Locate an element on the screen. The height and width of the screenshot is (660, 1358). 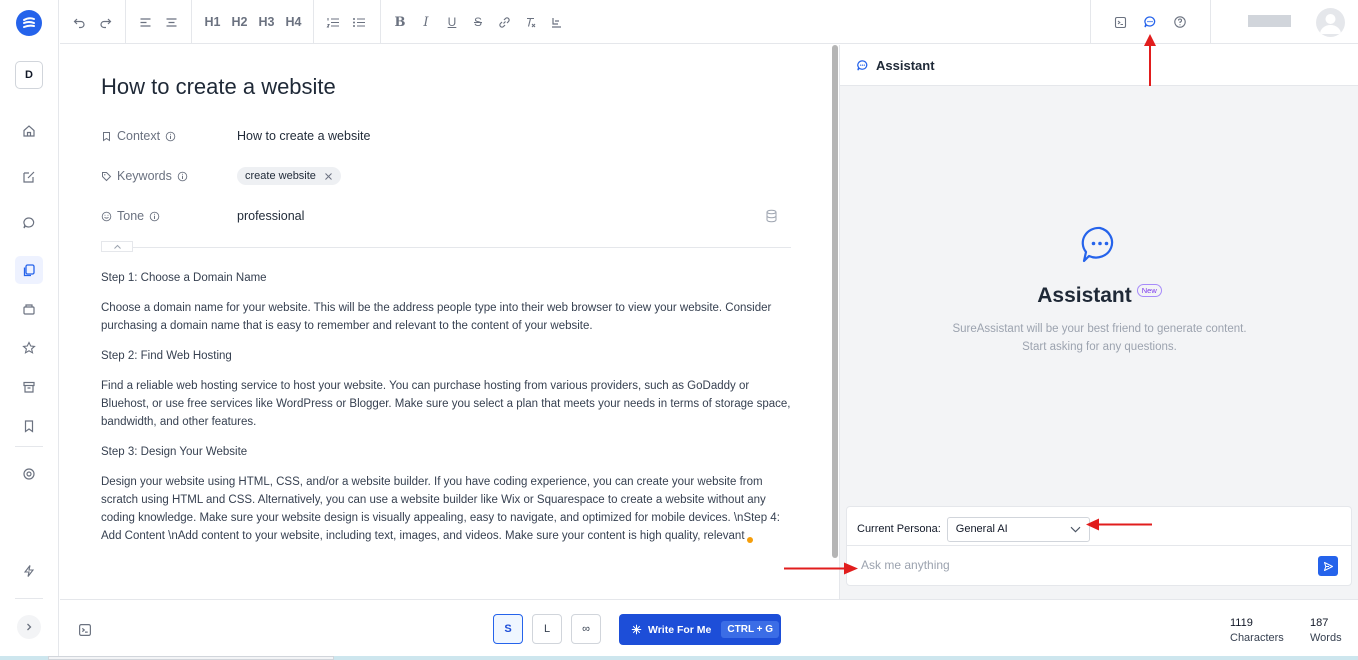
sidebar-item-editor is located at coordinates (29, 177).